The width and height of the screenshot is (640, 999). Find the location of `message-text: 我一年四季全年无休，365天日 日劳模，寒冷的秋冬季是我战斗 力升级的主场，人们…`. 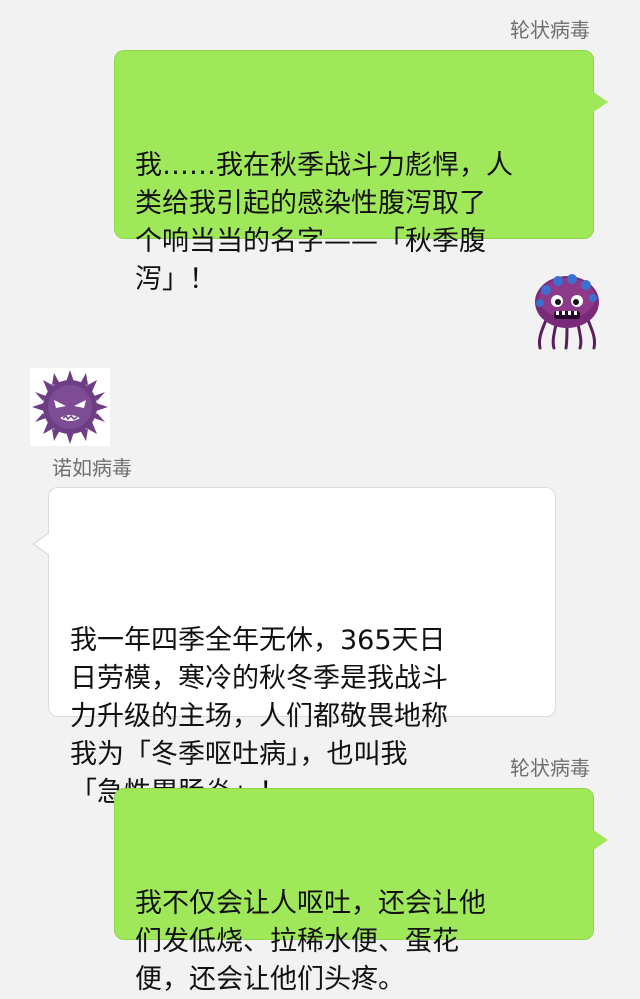

message-text: 我一年四季全年无休，365天日 日劳模，寒冷的秋冬季是我战斗 力升级的主场，人们… is located at coordinates (259, 716).